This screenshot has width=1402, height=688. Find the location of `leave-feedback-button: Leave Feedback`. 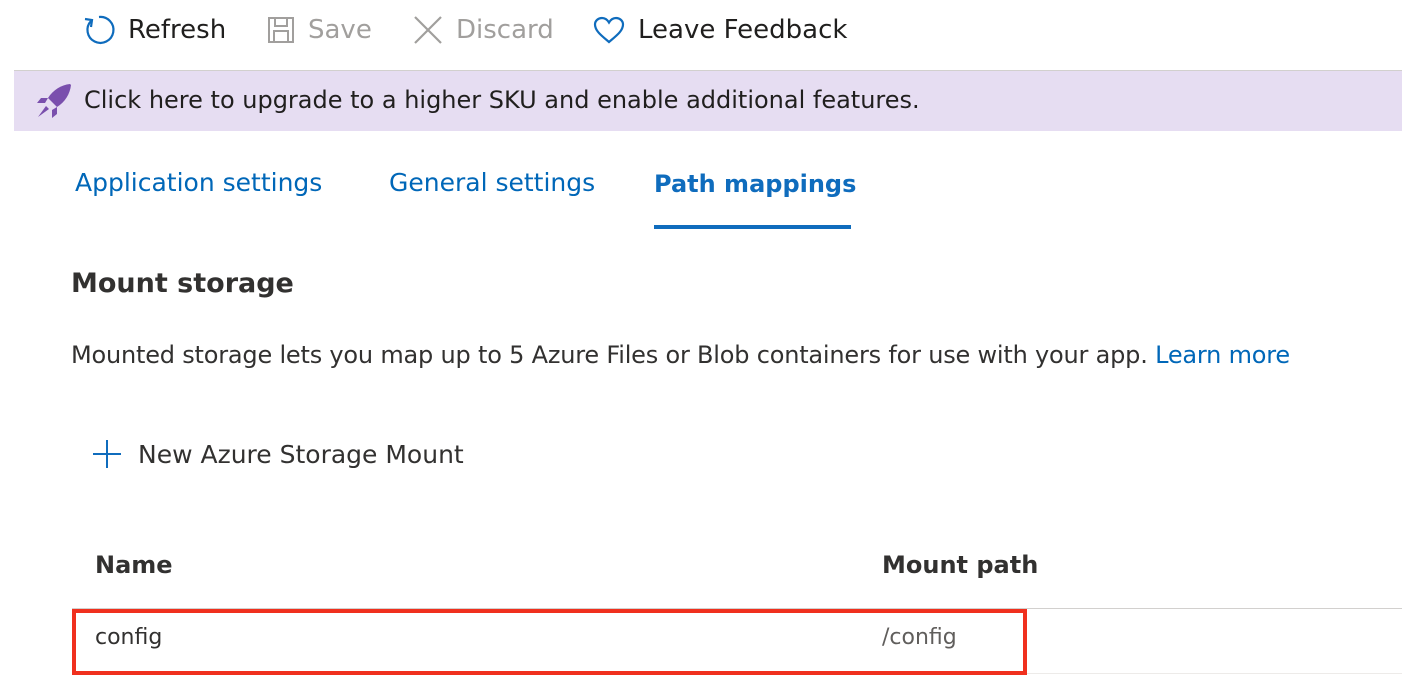

leave-feedback-button: Leave Feedback is located at coordinates (719, 30).